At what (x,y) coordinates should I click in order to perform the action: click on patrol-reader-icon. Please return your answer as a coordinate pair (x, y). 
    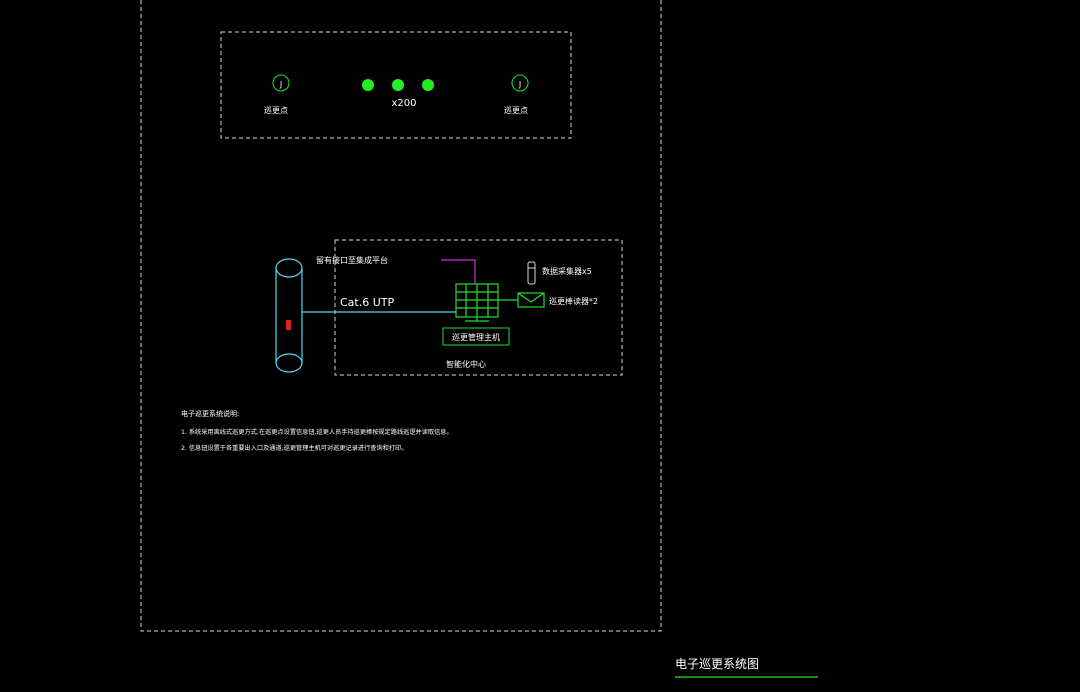
    Looking at the image, I should click on (531, 300).